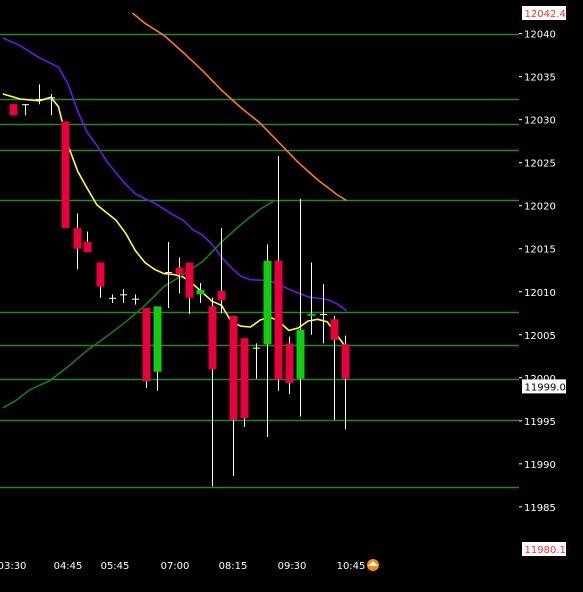 Image resolution: width=583 pixels, height=592 pixels. Describe the element at coordinates (351, 566) in the screenshot. I see `time-axis-label: 10:45` at that location.